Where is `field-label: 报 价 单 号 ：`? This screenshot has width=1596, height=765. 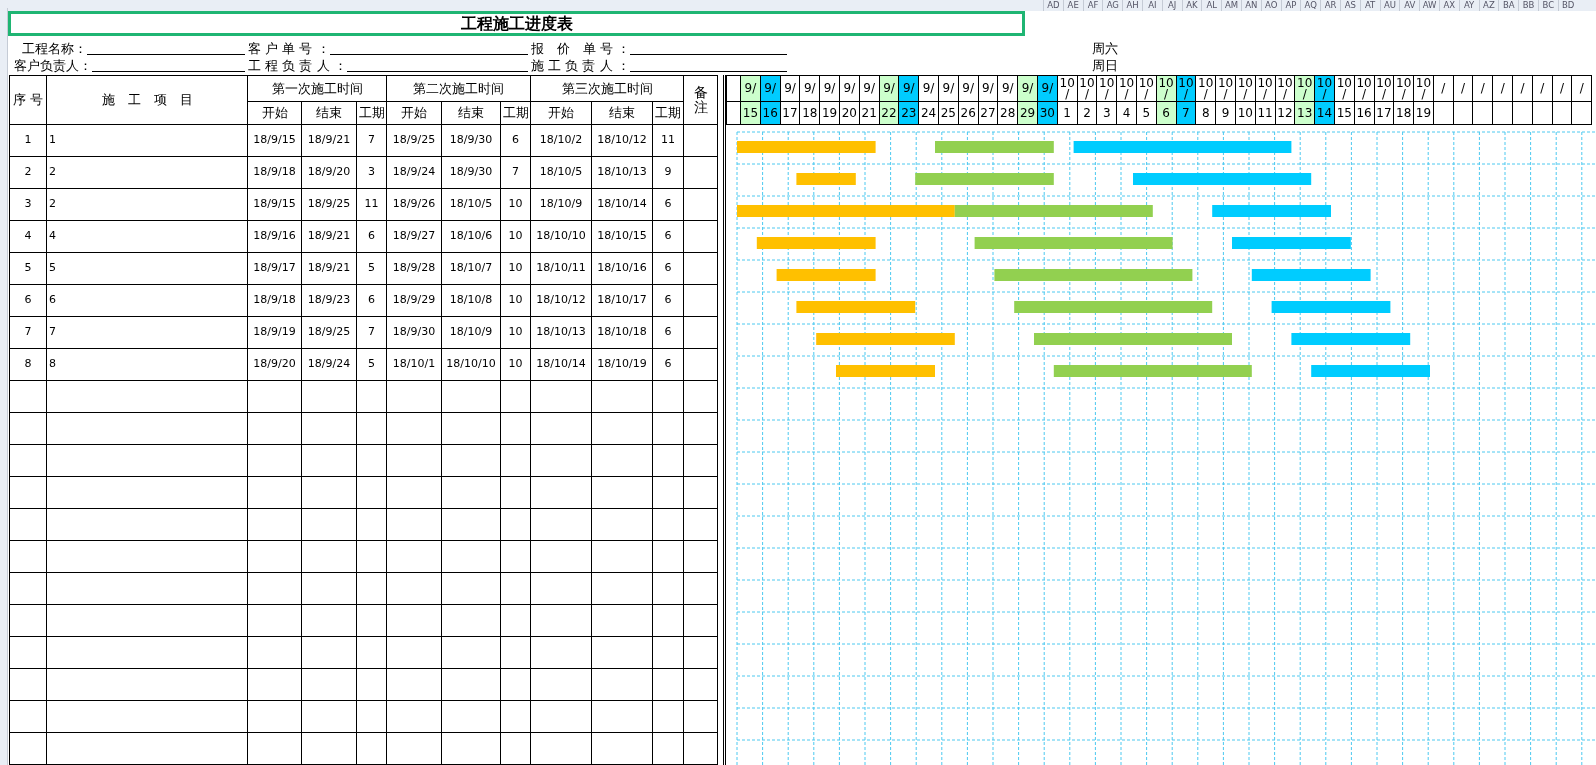
field-label: 报 价 单 号 ： is located at coordinates (581, 48).